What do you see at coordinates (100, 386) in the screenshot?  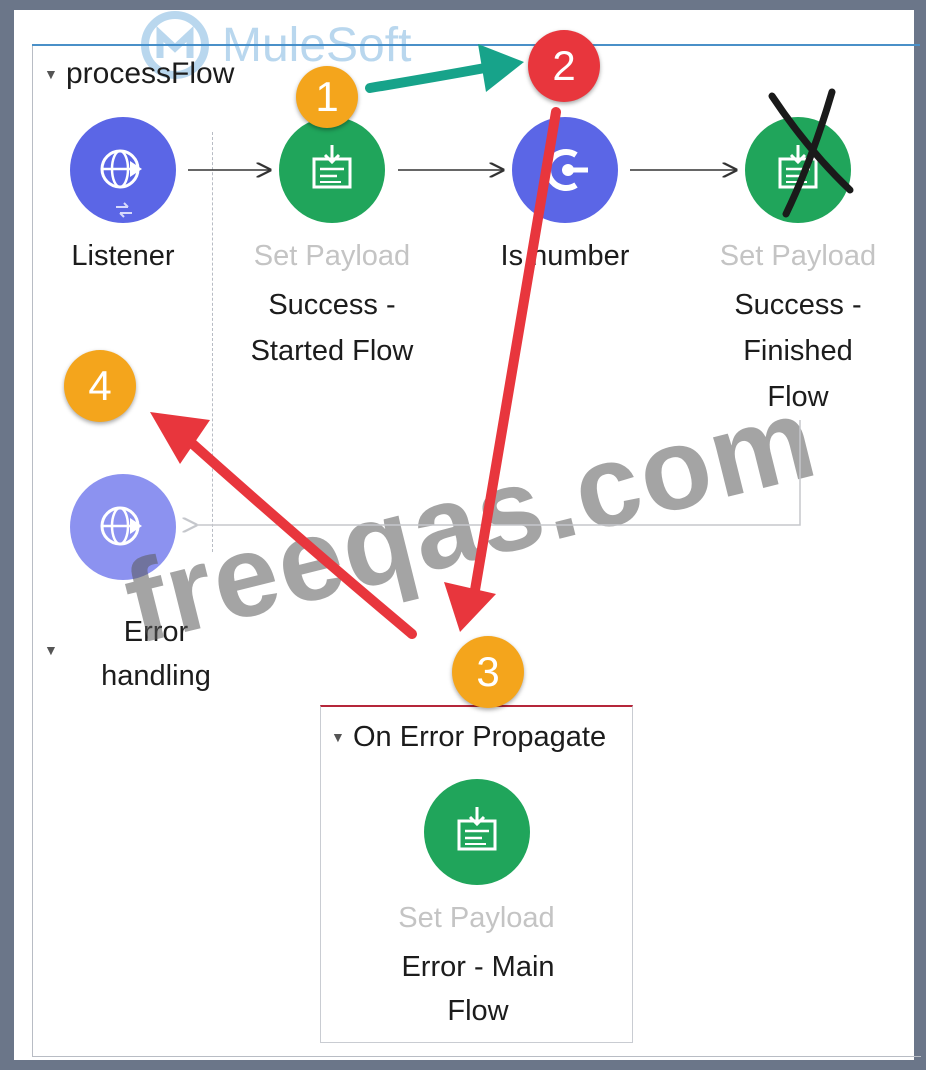 I see `step-badge-4: 4` at bounding box center [100, 386].